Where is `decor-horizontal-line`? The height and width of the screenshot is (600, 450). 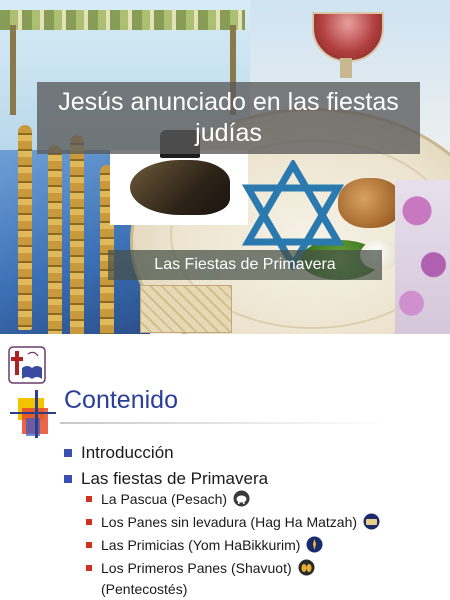
decor-horizontal-line is located at coordinates (33, 413).